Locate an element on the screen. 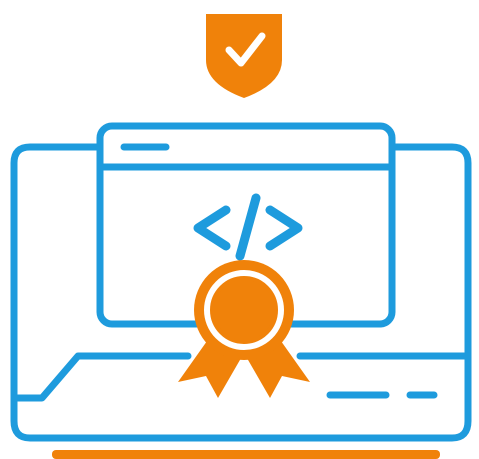 This screenshot has width=479, height=459. laptop-base-line is located at coordinates (101, 377).